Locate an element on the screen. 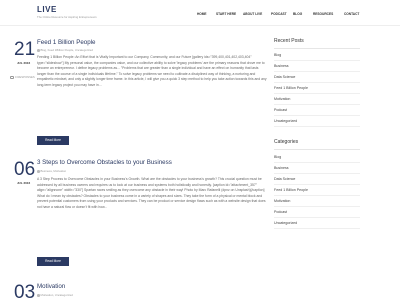 Image resolution: width=400 pixels, height=300 pixels. post-comments: 0 RESPONSES is located at coordinates (22, 77).